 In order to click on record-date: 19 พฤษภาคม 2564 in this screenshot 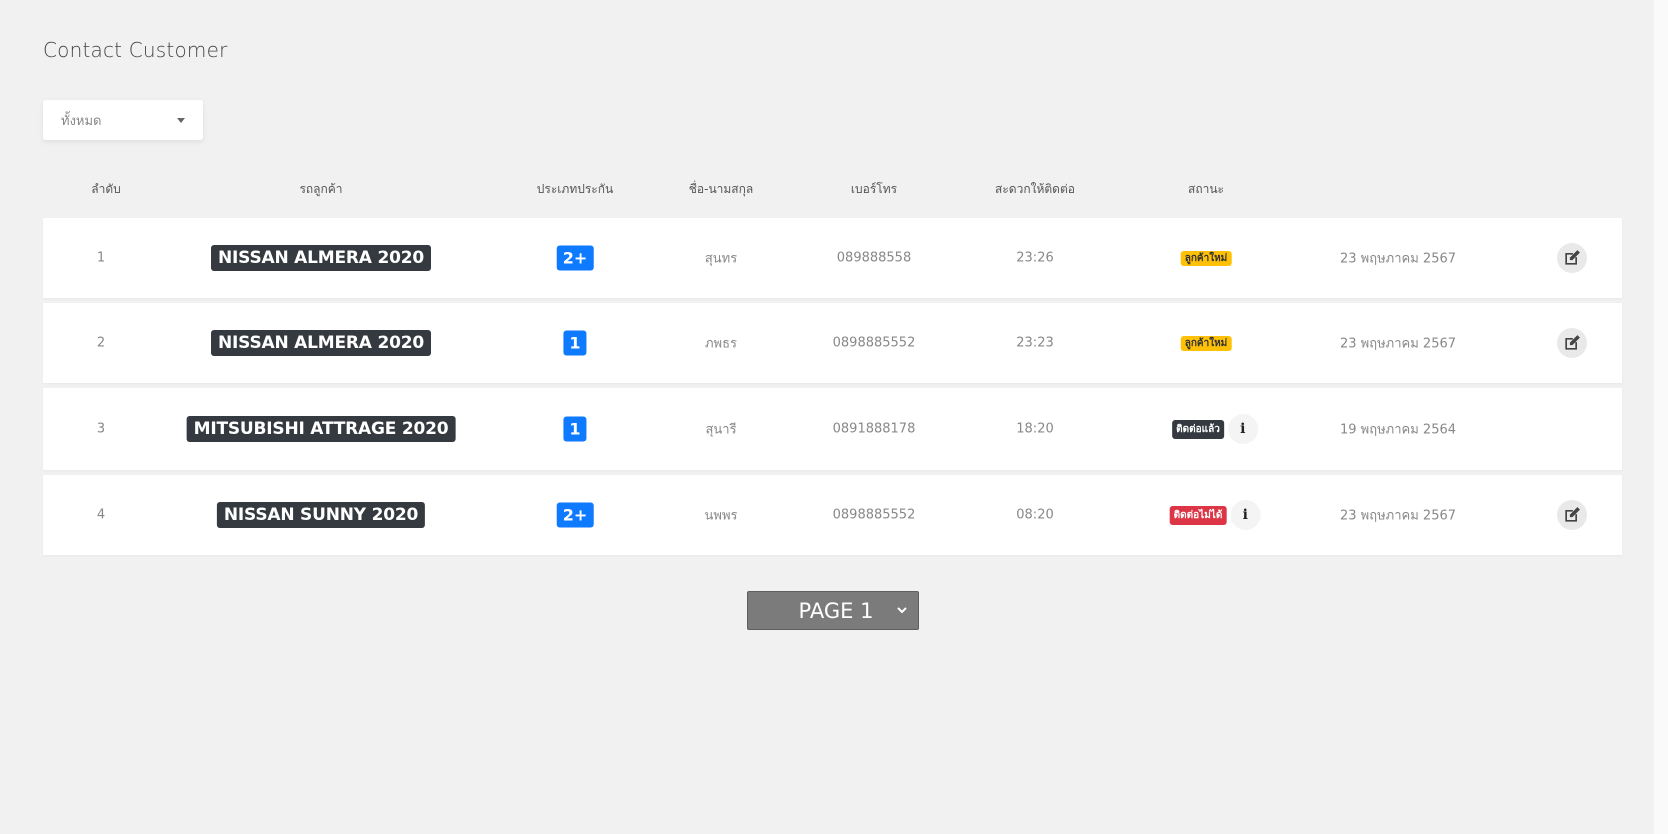, I will do `click(1398, 430)`.